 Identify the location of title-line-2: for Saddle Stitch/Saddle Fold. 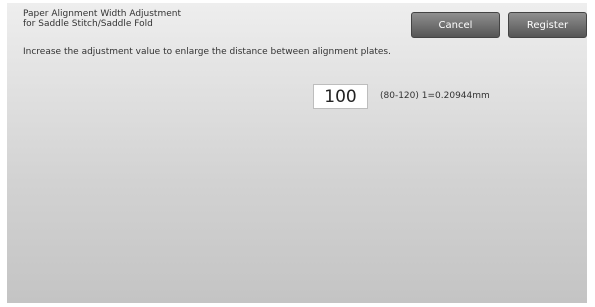
(88, 24).